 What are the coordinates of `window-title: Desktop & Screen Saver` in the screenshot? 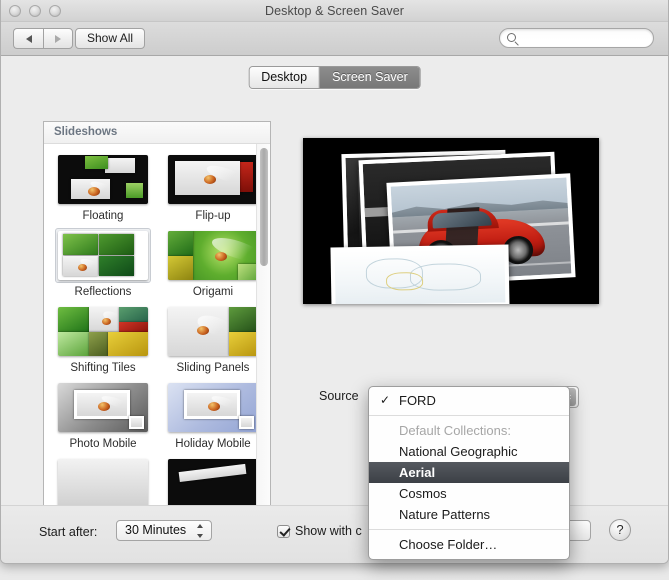 It's located at (334, 11).